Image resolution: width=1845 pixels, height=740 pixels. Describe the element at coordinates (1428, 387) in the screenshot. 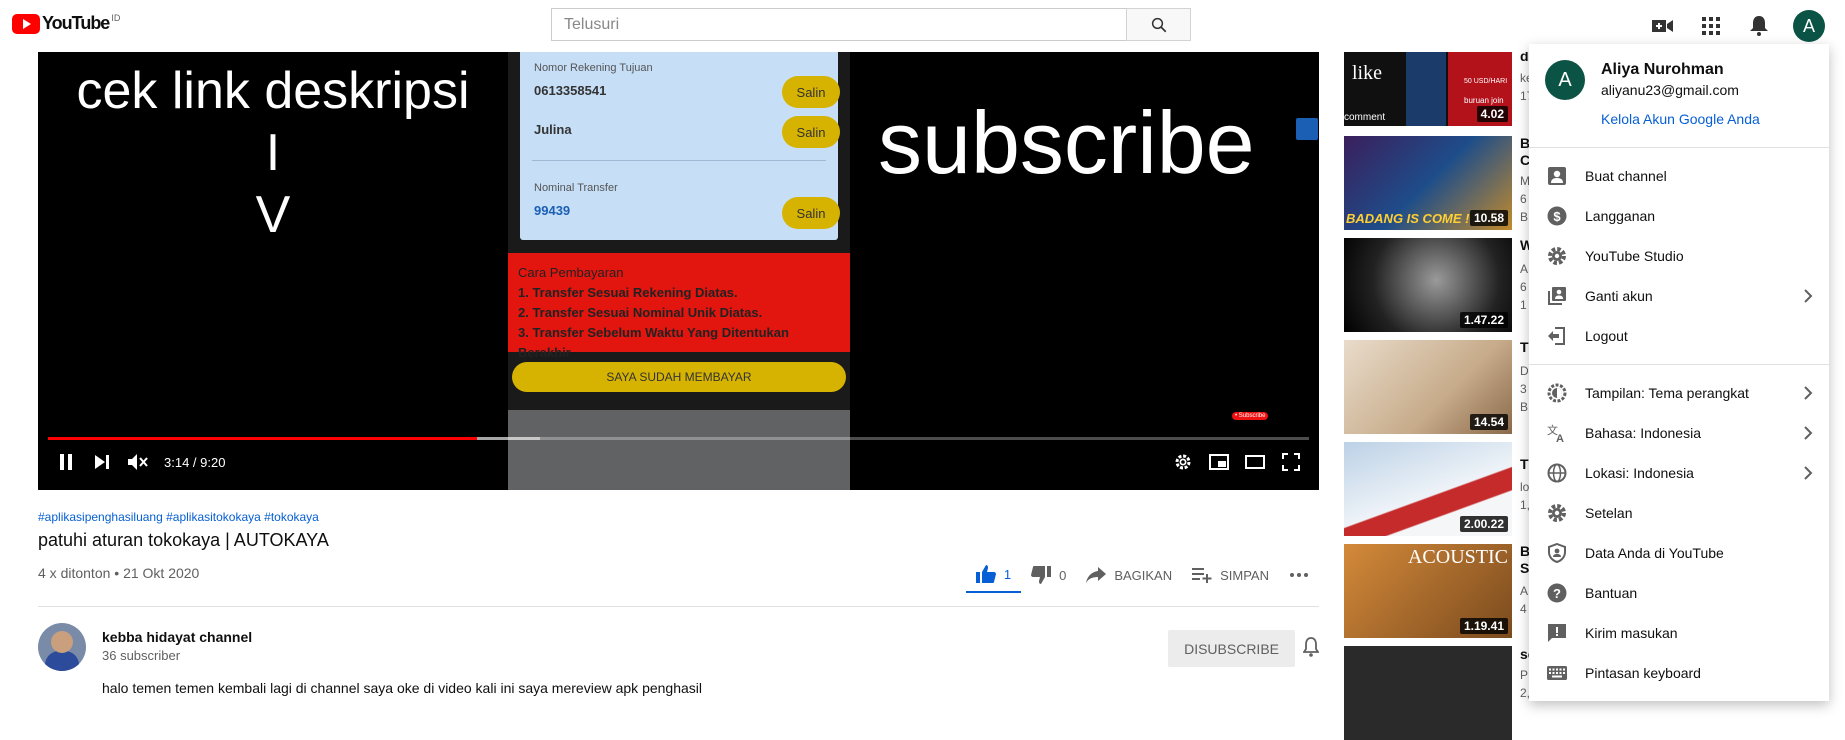

I see `recommendation-thumbnail: 14.54` at that location.